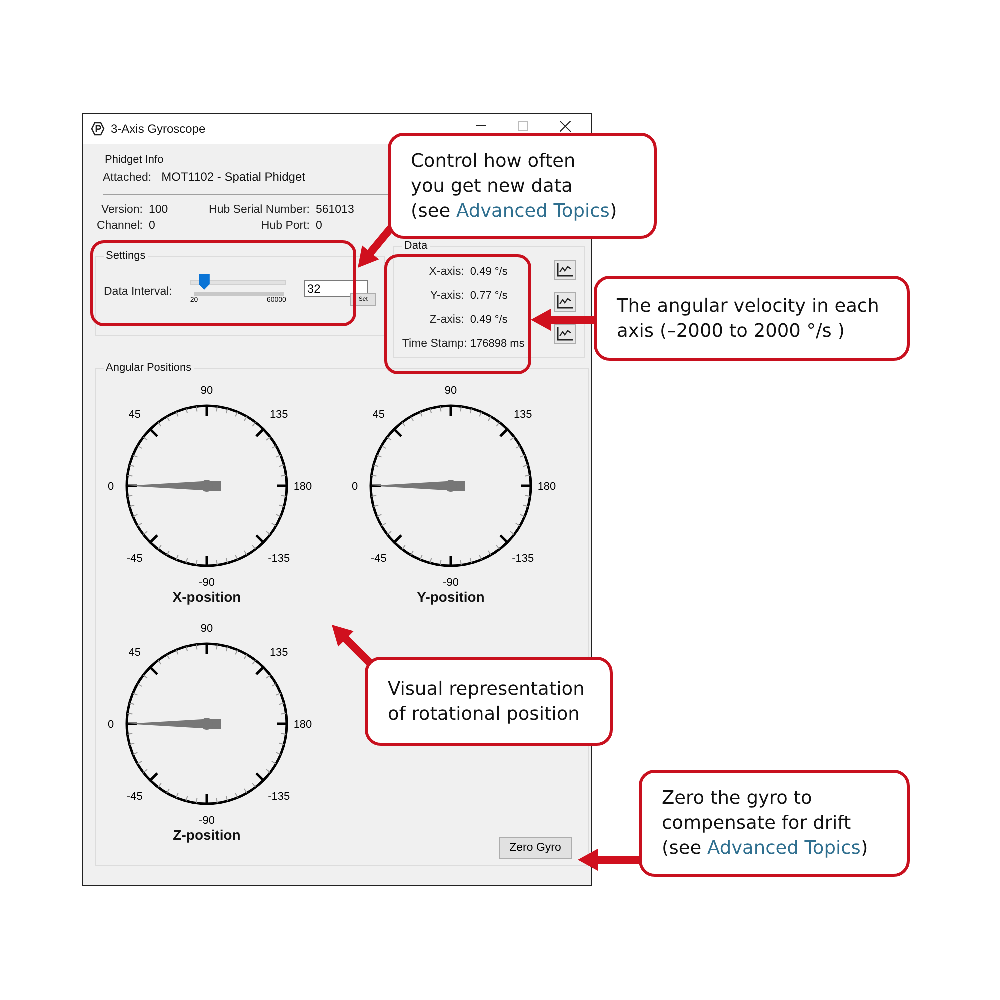 The width and height of the screenshot is (1000, 1000). What do you see at coordinates (486, 702) in the screenshot?
I see `callout-text: Visual representation of rotational position` at bounding box center [486, 702].